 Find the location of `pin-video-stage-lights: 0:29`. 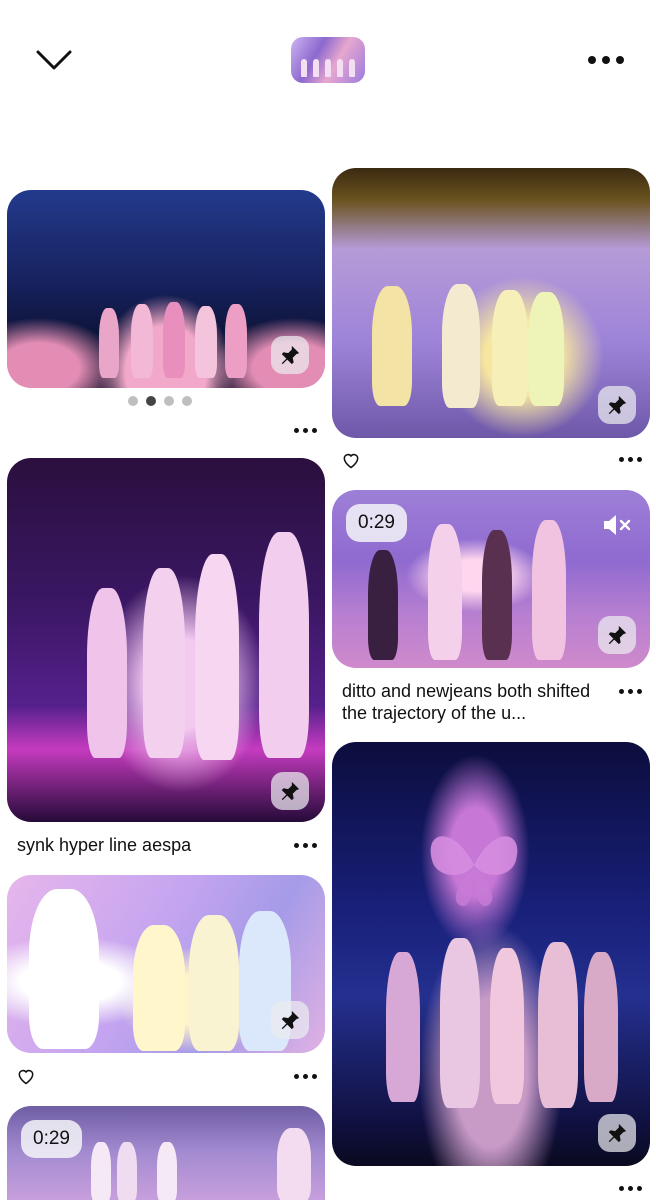

pin-video-stage-lights: 0:29 is located at coordinates (166, 1153).